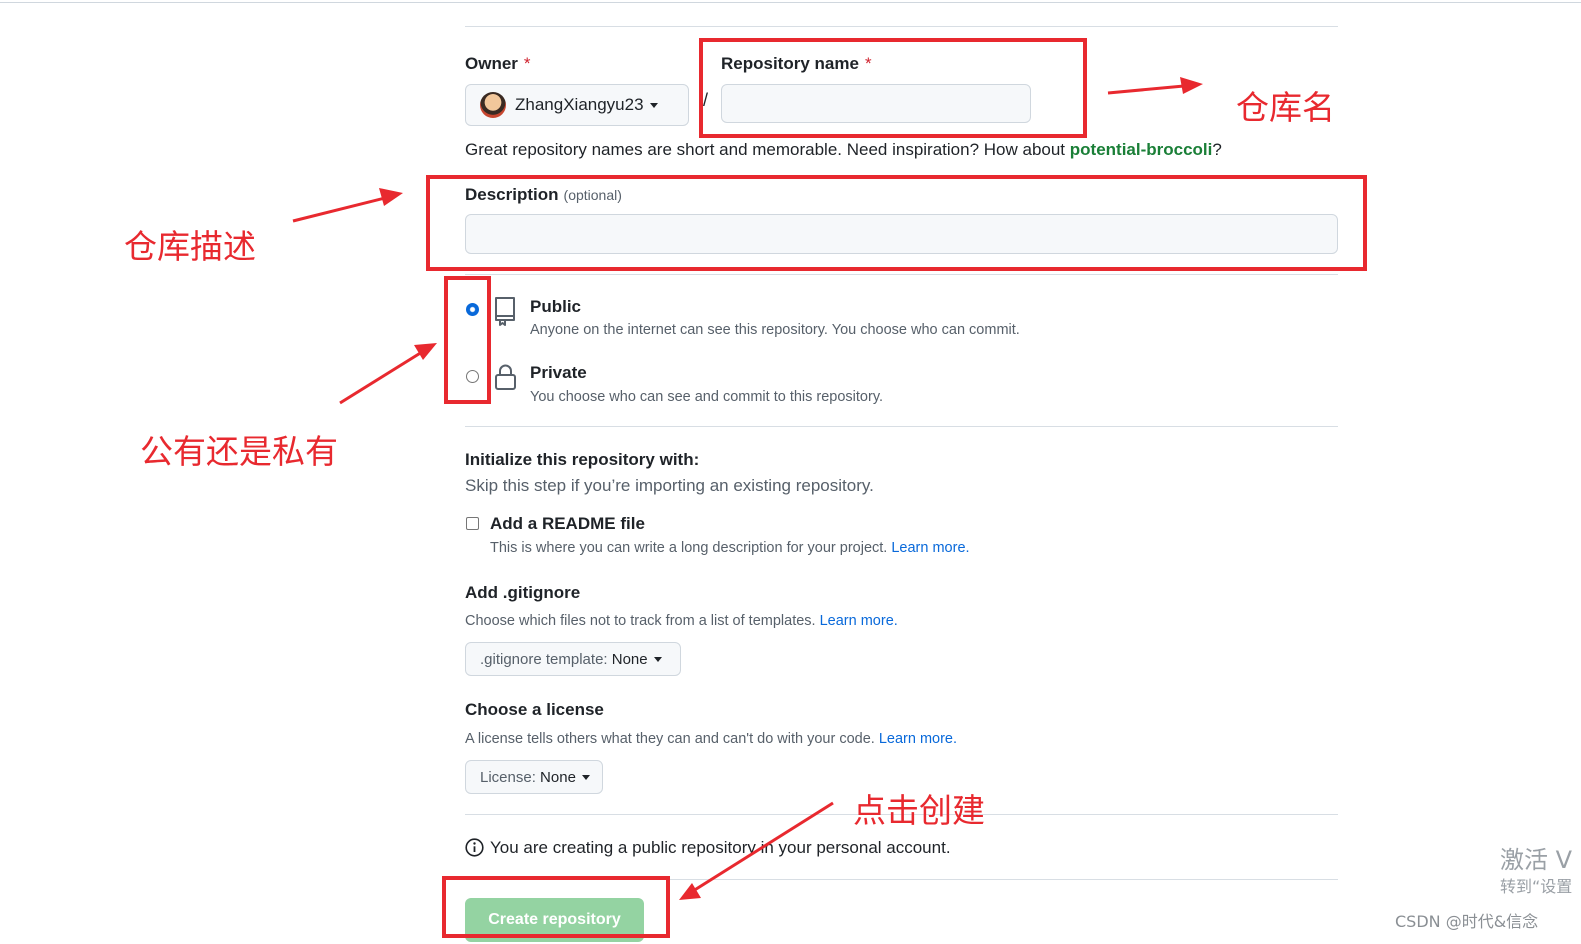 This screenshot has width=1581, height=944. Describe the element at coordinates (190, 246) in the screenshot. I see `annotation-description: 仓库描述` at that location.